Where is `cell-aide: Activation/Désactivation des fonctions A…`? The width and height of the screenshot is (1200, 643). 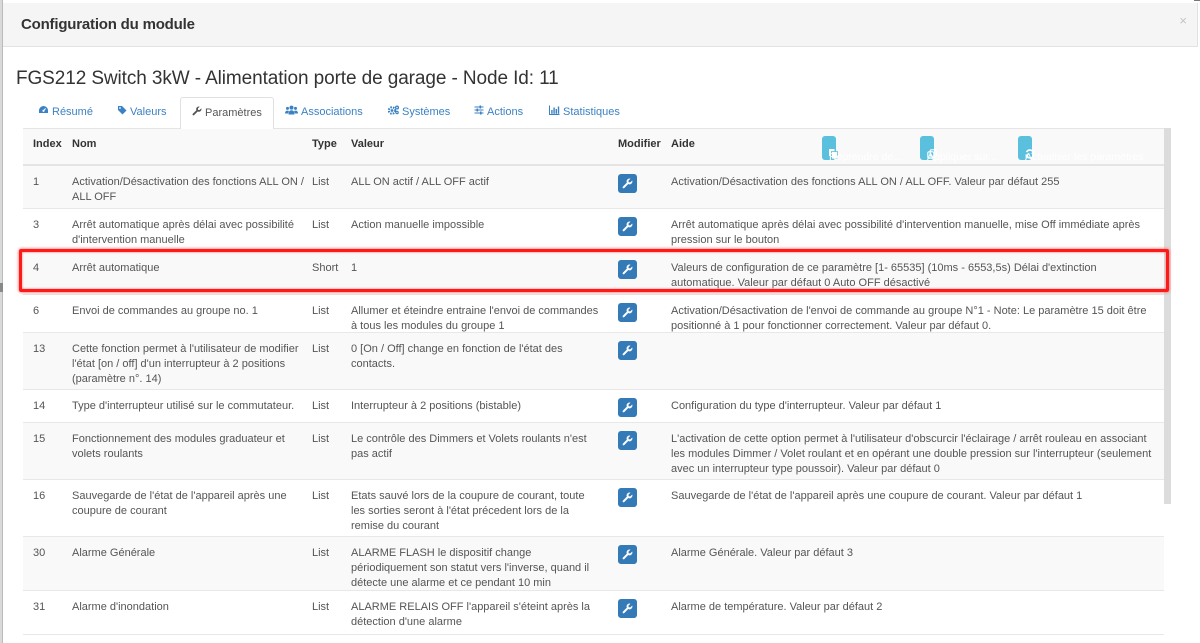
cell-aide: Activation/Désactivation des fonctions A… is located at coordinates (865, 182).